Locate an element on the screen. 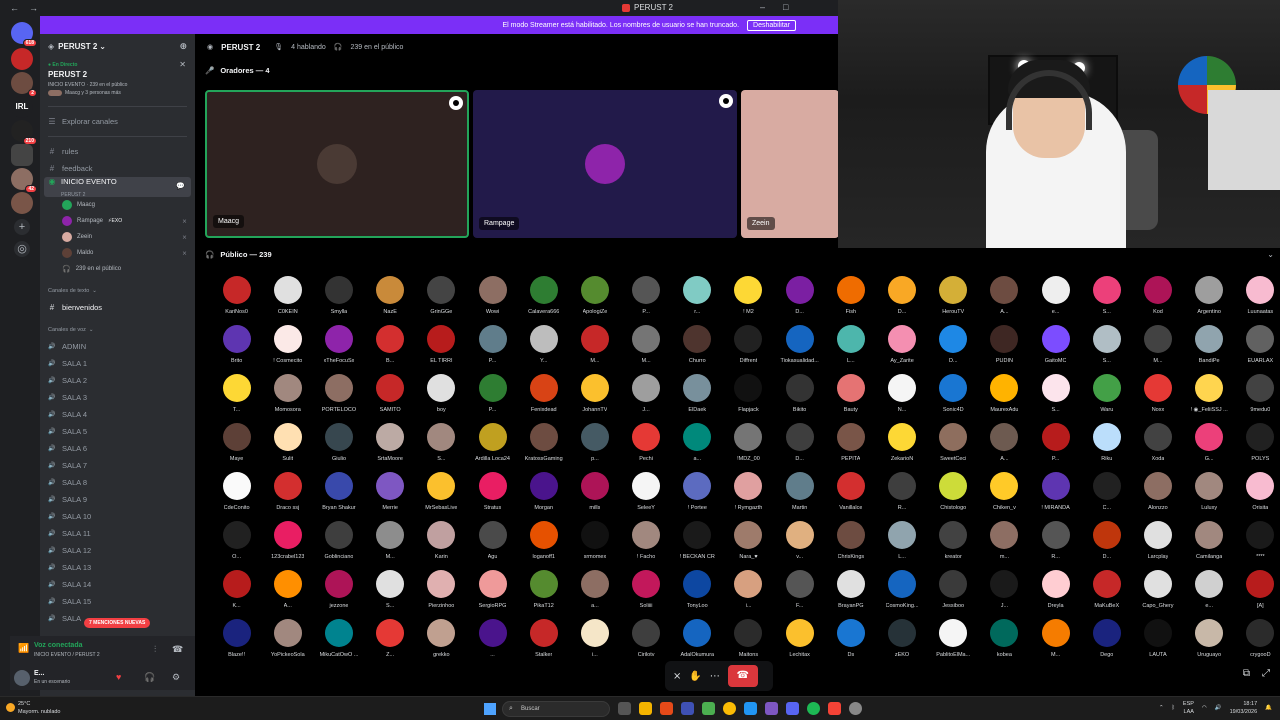 The width and height of the screenshot is (1280, 720). audience-member: kreator is located at coordinates (953, 542).